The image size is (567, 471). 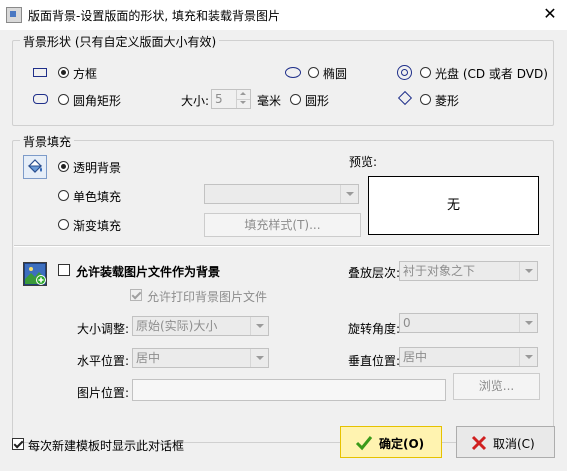 I want to click on fill-gradient-radio, so click(x=63, y=224).